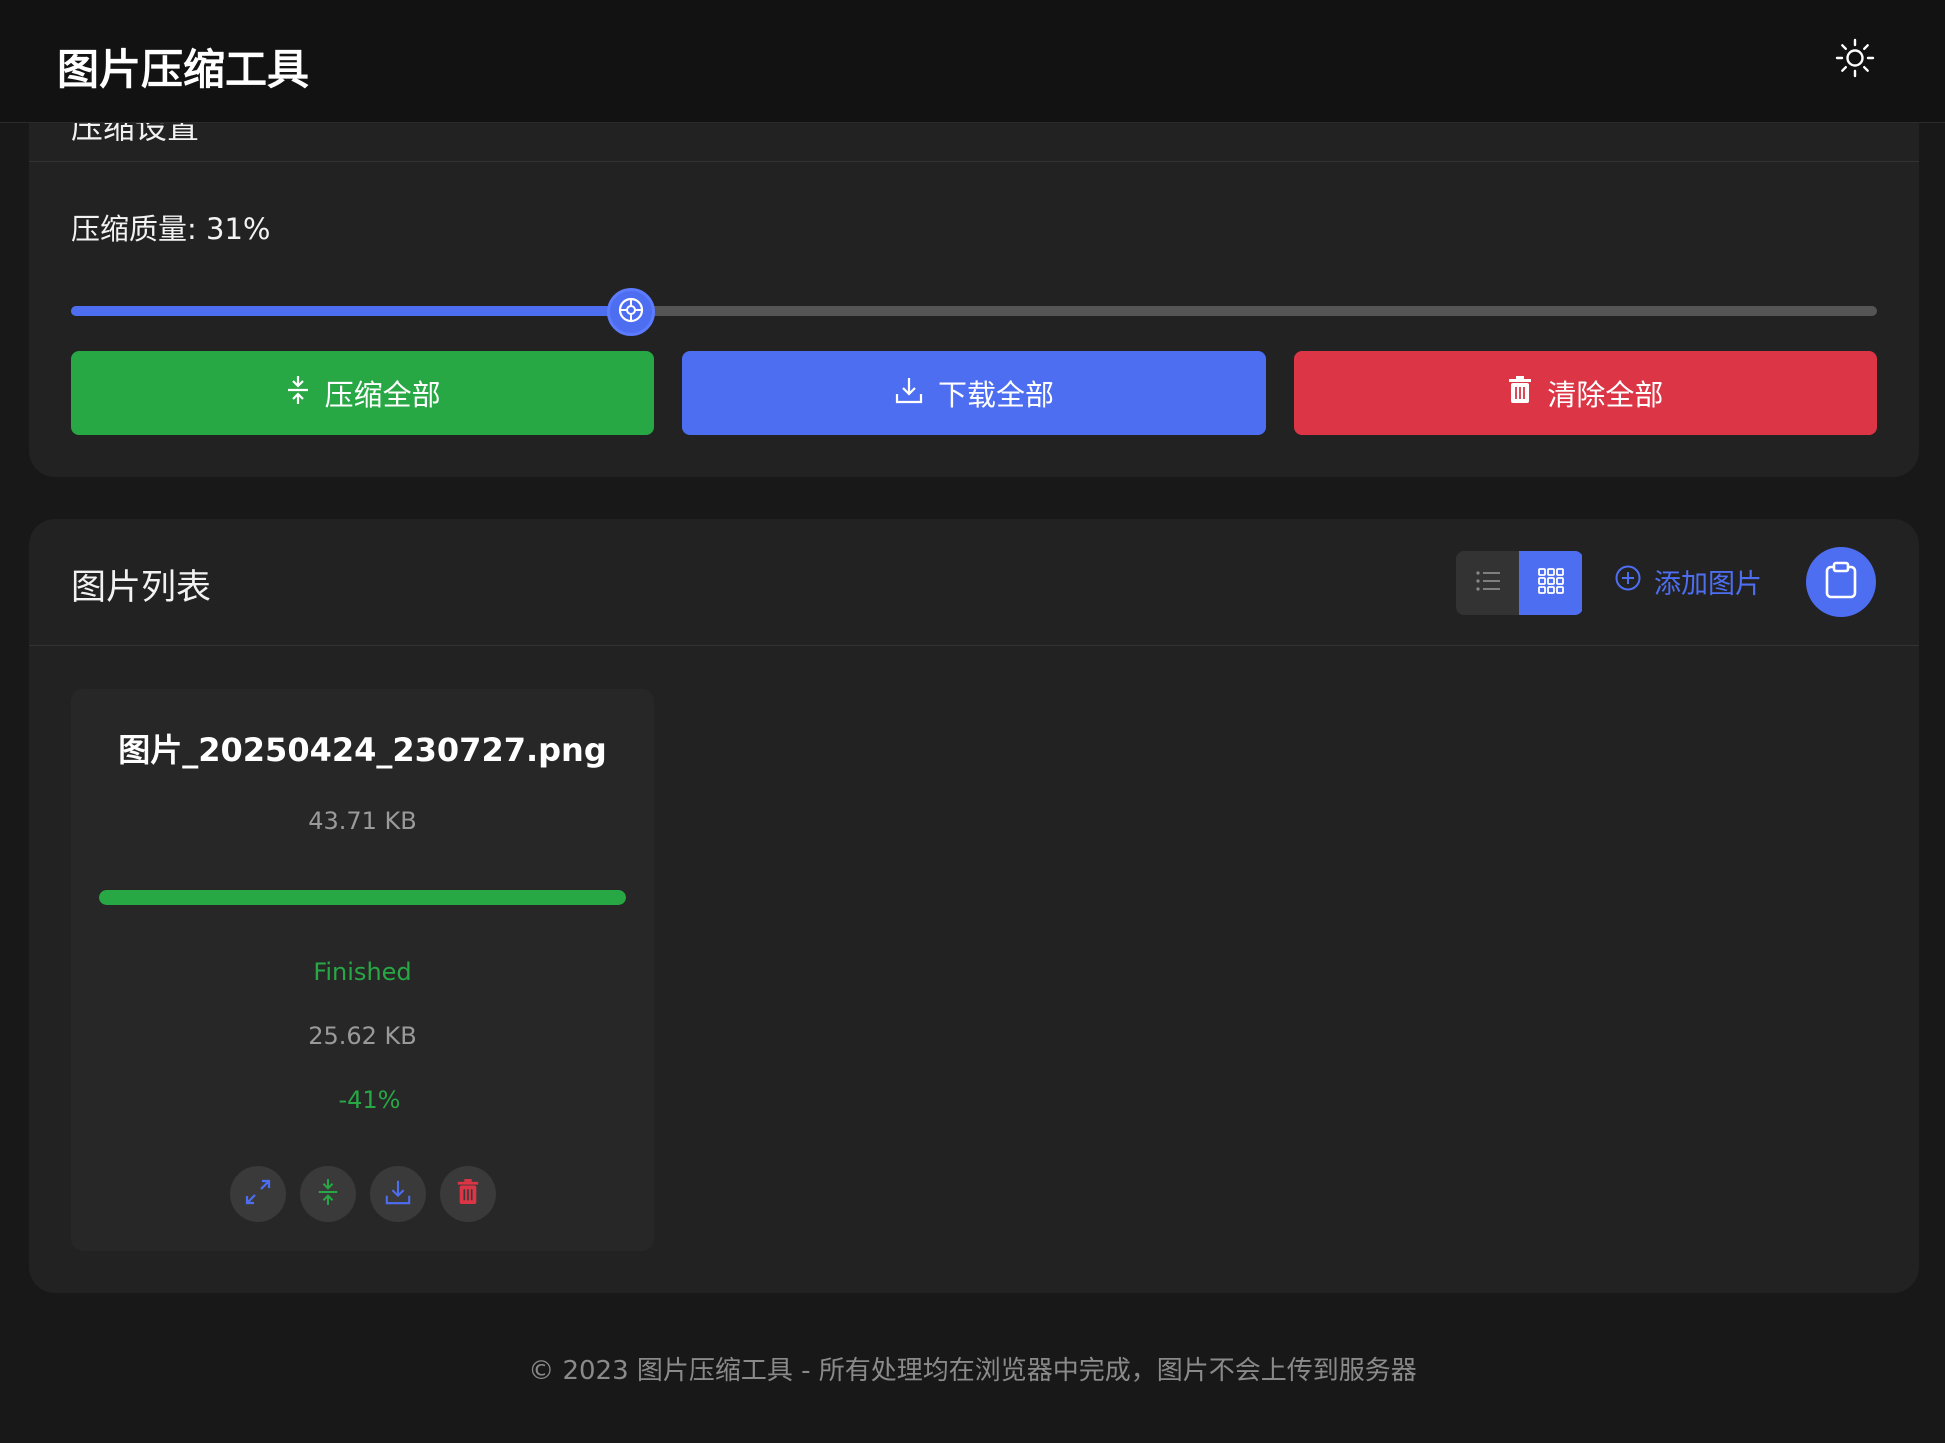  What do you see at coordinates (995, 395) in the screenshot?
I see `download-all-label: 下载全部` at bounding box center [995, 395].